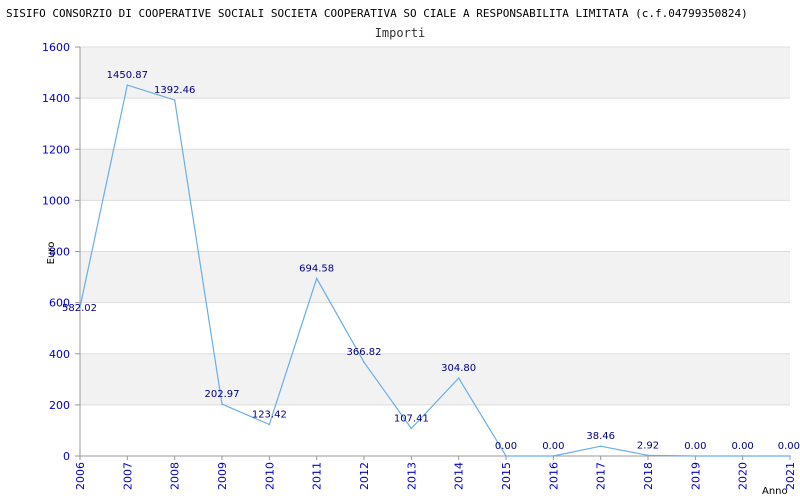  Describe the element at coordinates (56, 98) in the screenshot. I see `y-tick-label: 1400` at that location.